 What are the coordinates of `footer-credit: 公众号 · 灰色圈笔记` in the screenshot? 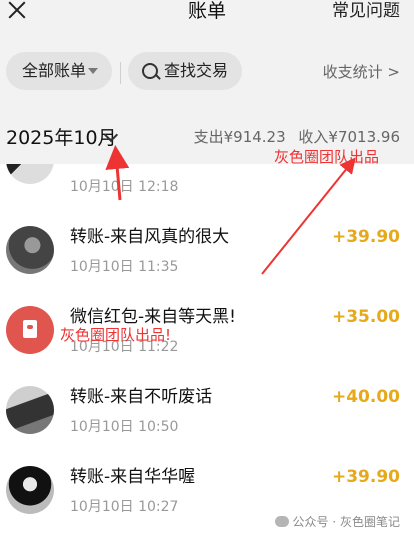 It's located at (337, 522).